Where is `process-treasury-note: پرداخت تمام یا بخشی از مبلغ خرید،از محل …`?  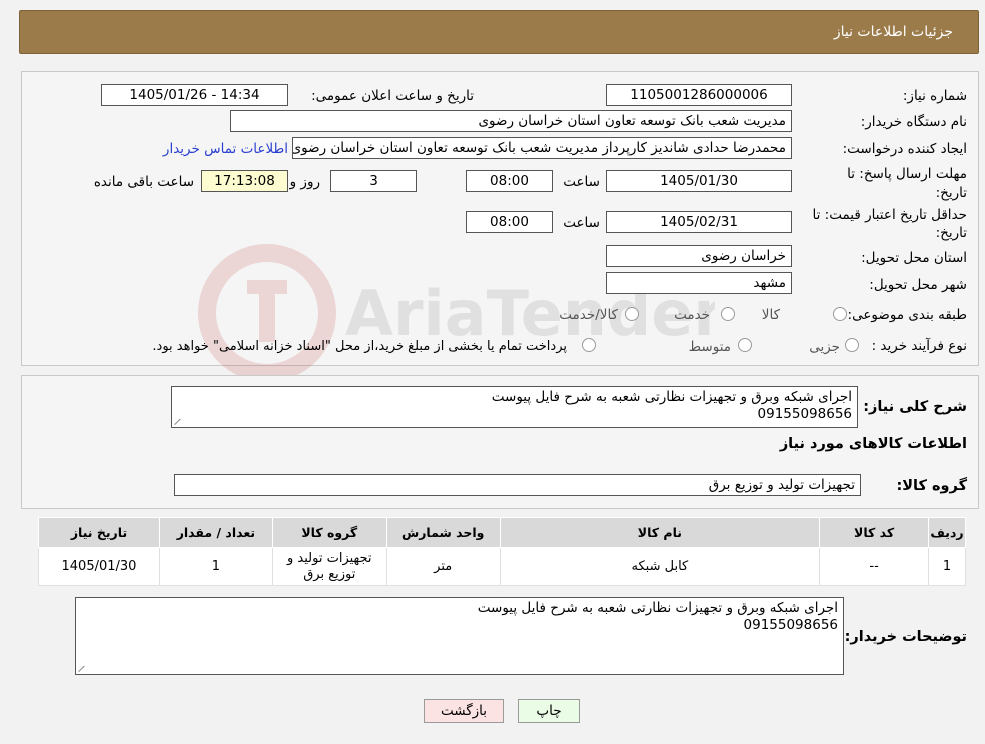
process-treasury-note: پرداخت تمام یا بخشی از مبلغ خرید،از محل … is located at coordinates (359, 346).